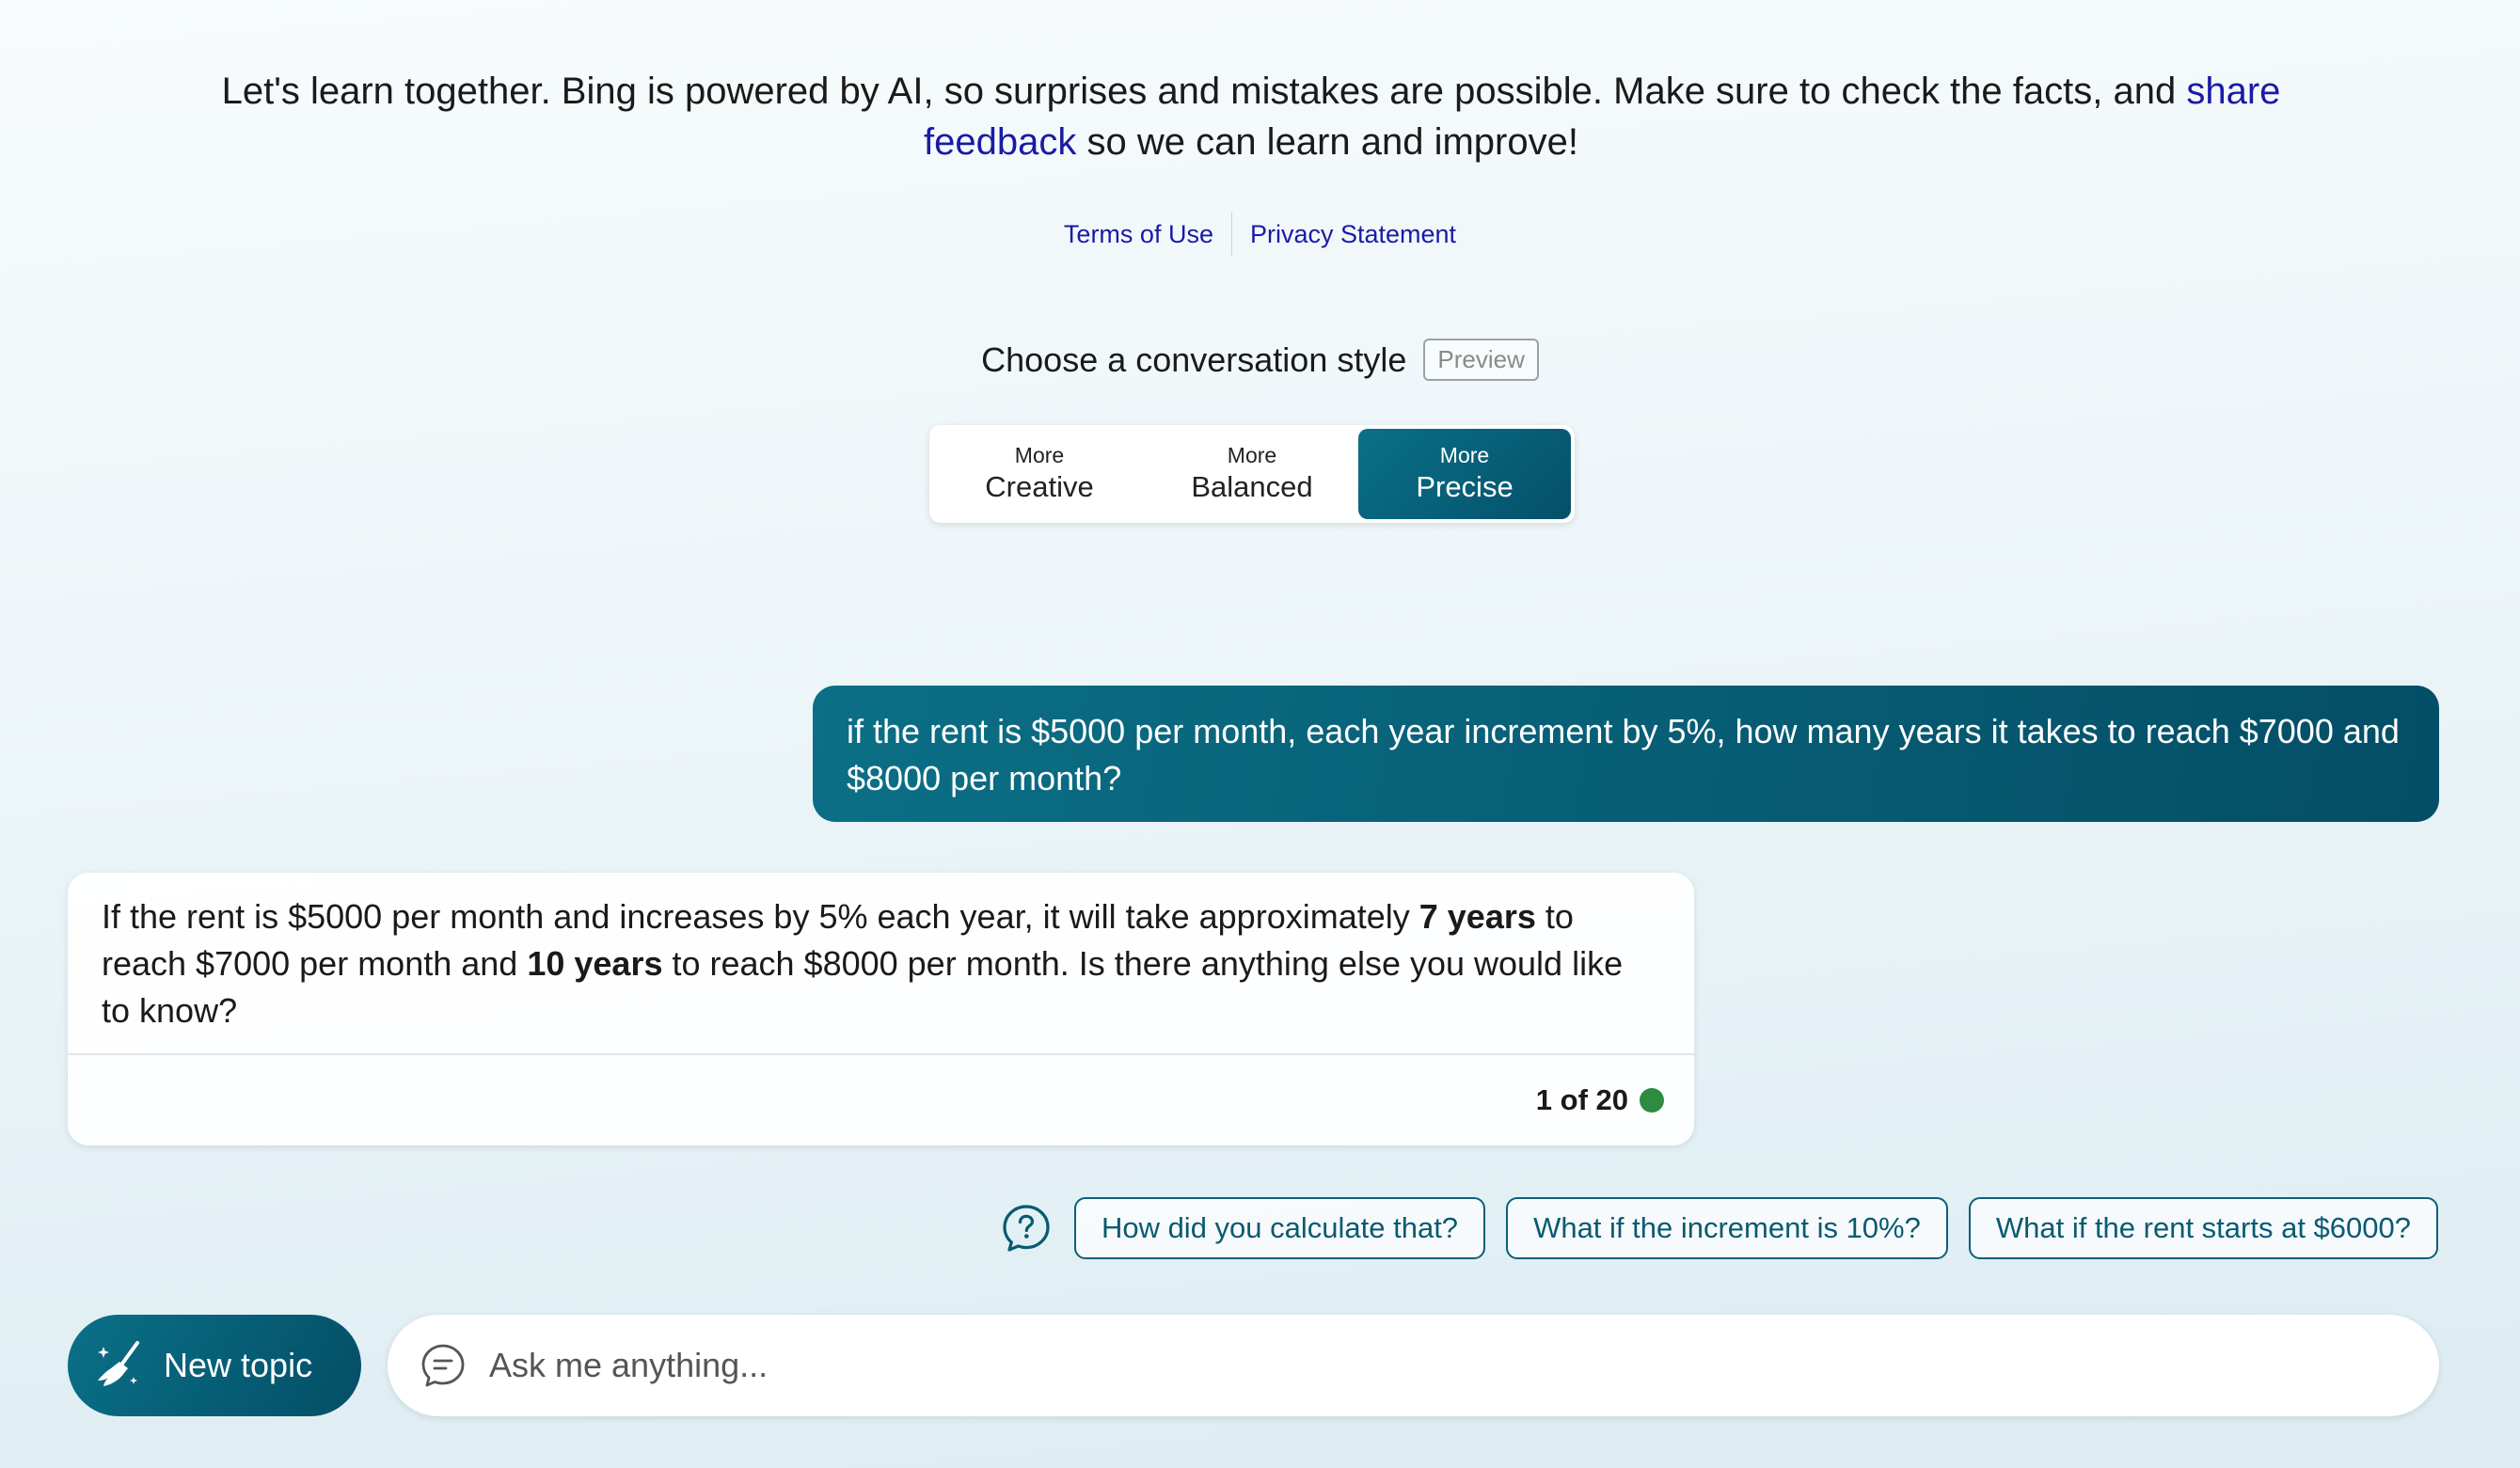  Describe the element at coordinates (595, 964) in the screenshot. I see `bot-text-bold2: 10 years` at that location.